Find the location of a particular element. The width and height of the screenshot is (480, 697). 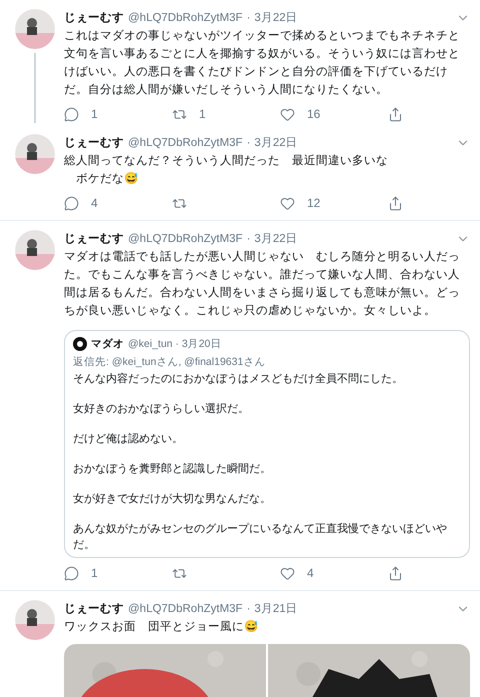

quote-text: 女好きのおかなぼうらしい選択だ。 is located at coordinates (161, 409).